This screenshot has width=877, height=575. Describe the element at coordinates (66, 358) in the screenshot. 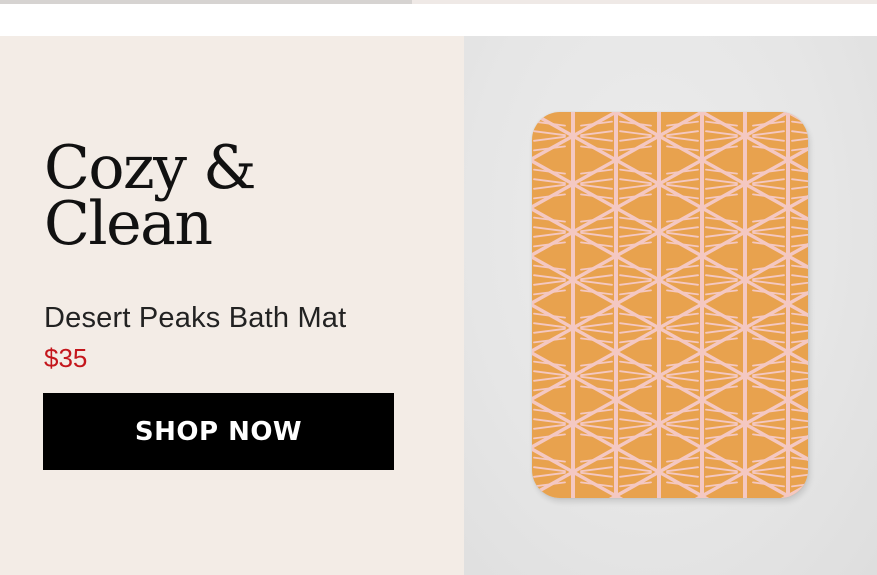

I see `product-price: $35` at that location.